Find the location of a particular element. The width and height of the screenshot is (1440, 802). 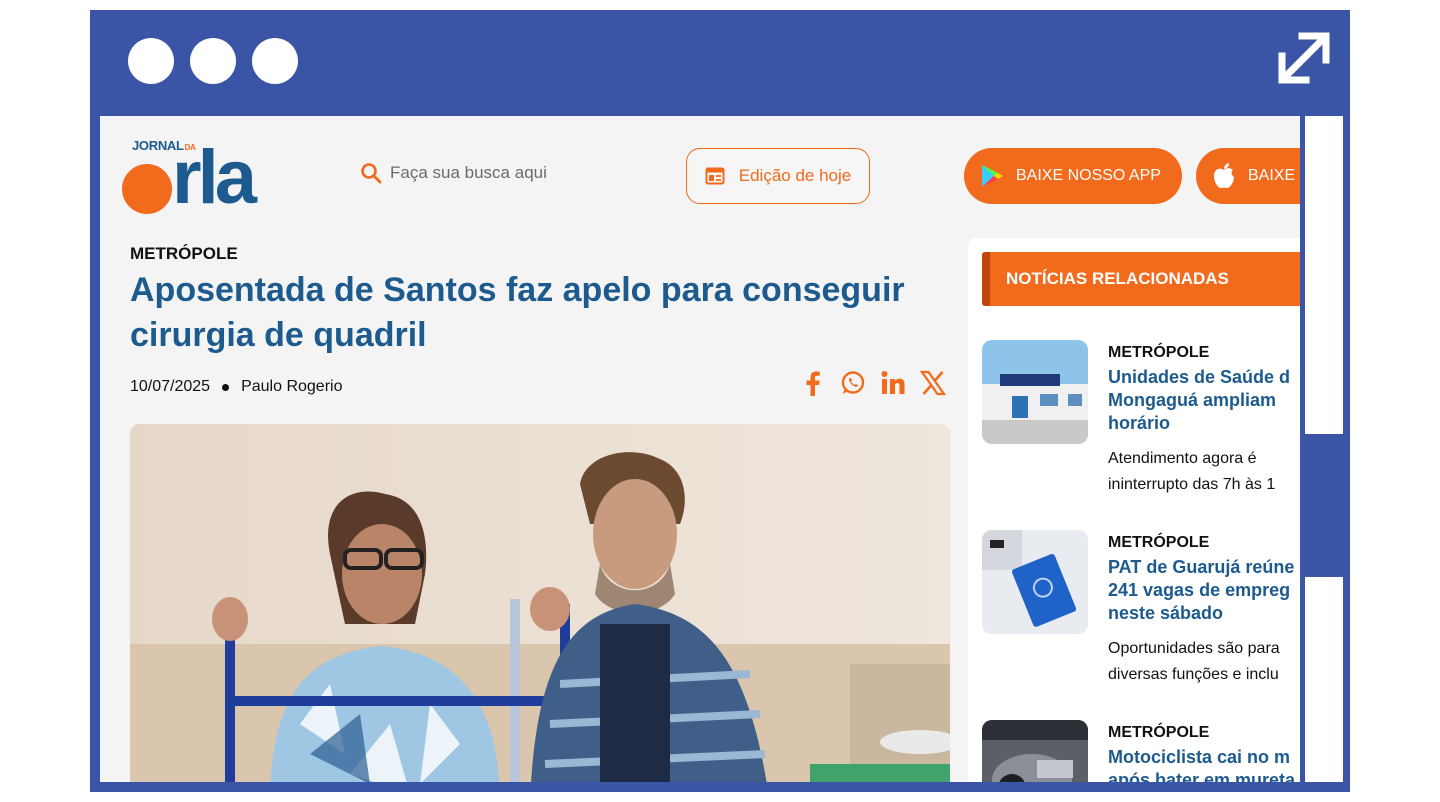

search-bar: Faça sua busca aqui is located at coordinates (453, 173).